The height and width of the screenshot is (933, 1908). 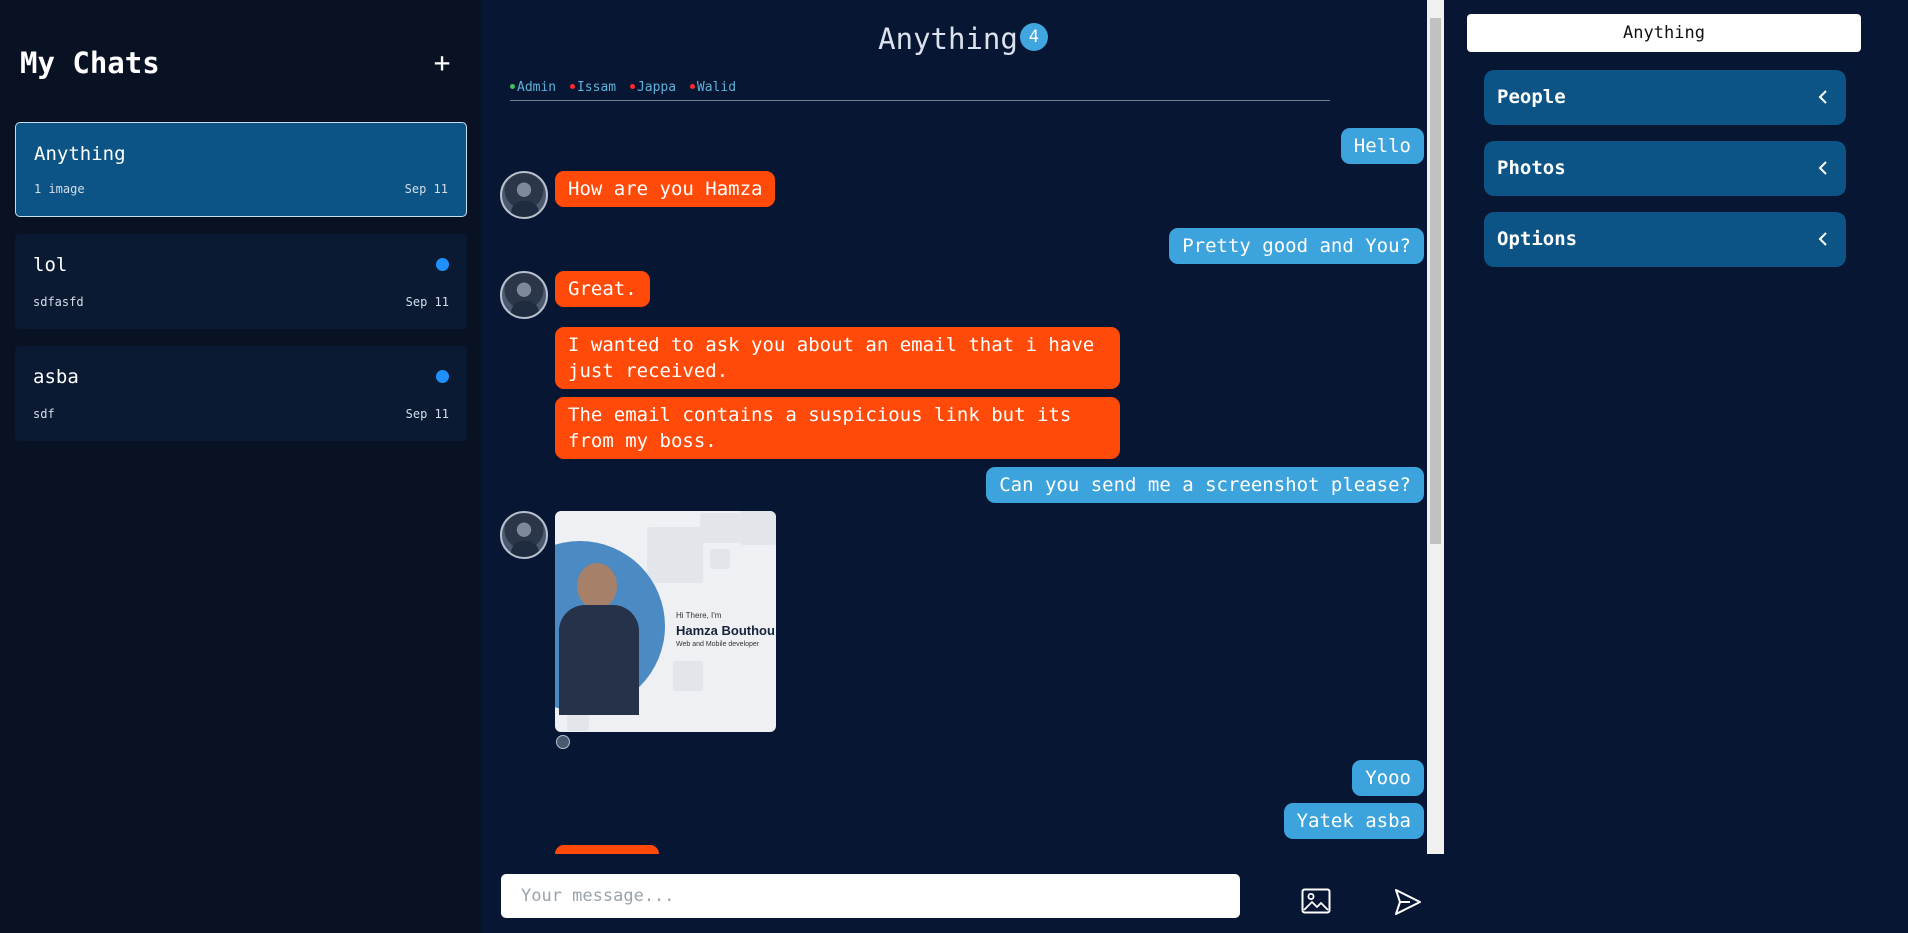 I want to click on message-outgoing: Yooo, so click(x=1388, y=778).